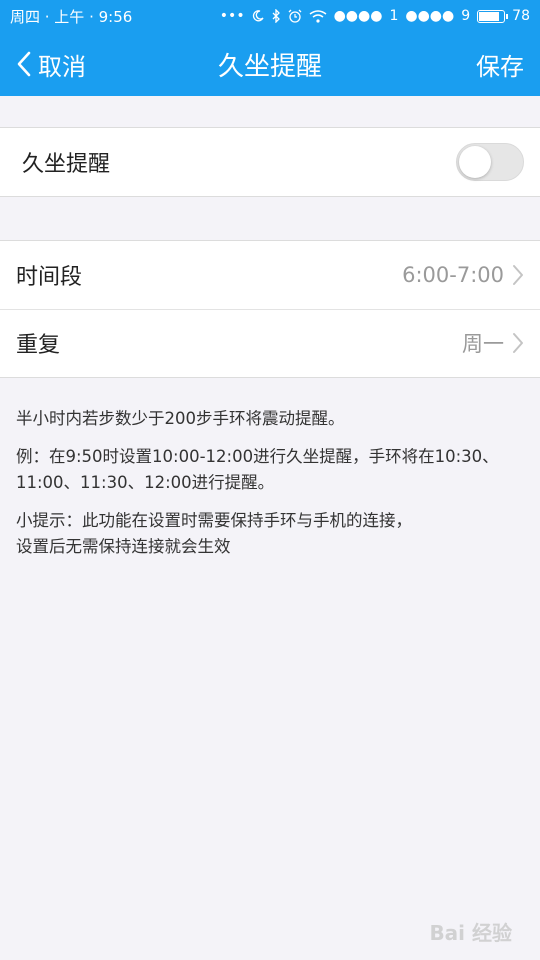 This screenshot has height=960, width=540. What do you see at coordinates (466, 16) in the screenshot?
I see `signal-label-2: 9` at bounding box center [466, 16].